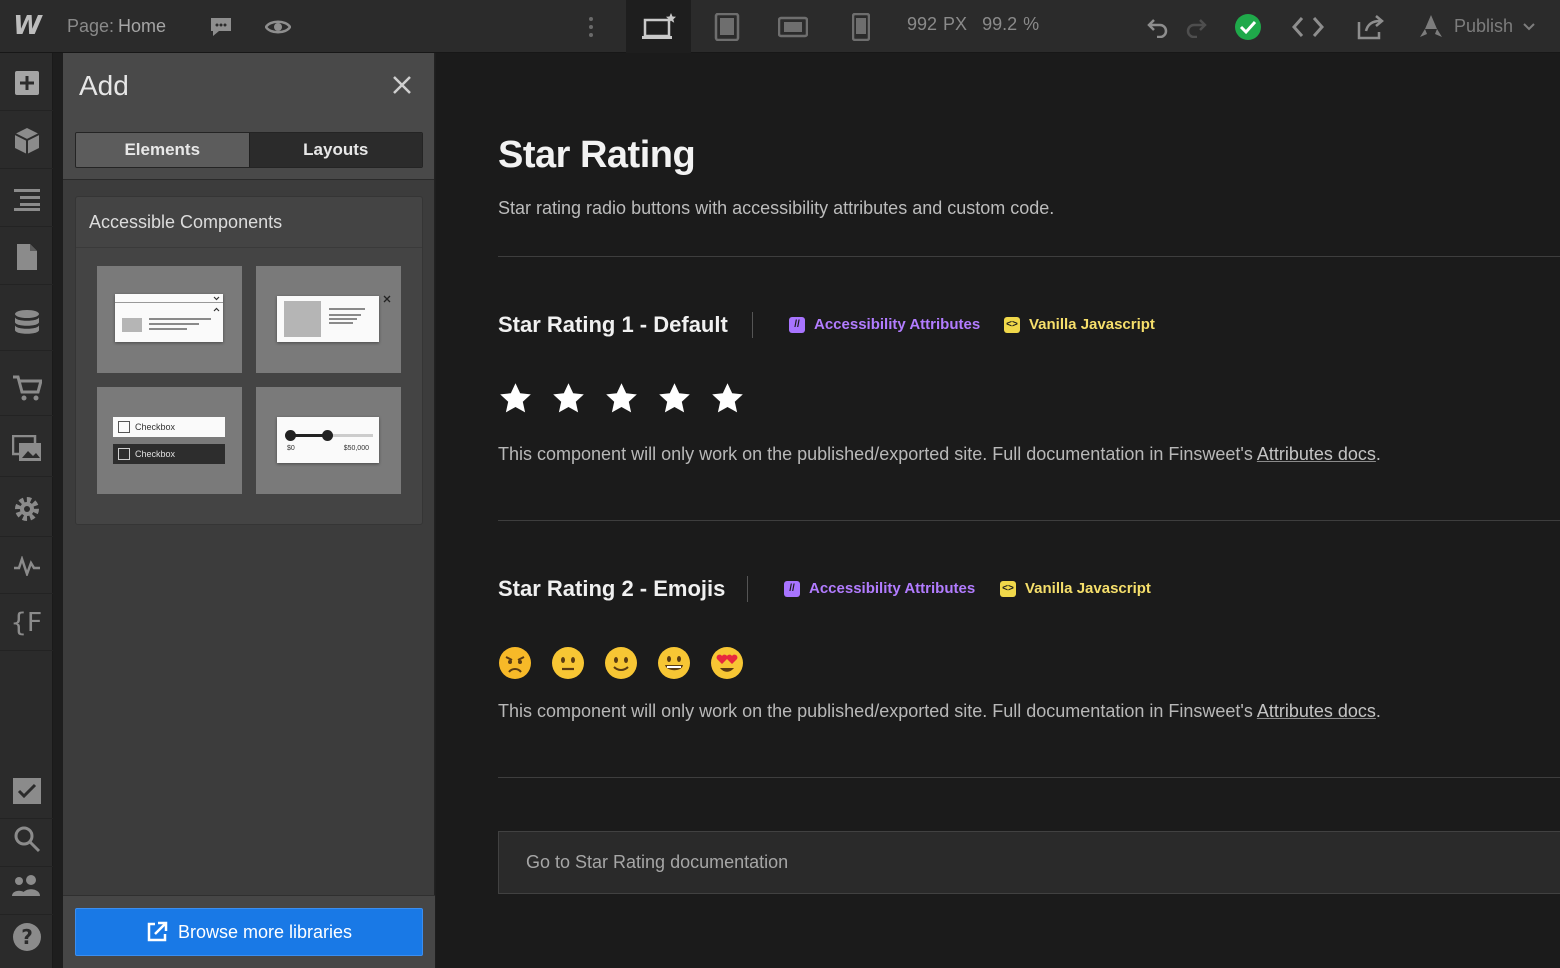  What do you see at coordinates (1000, 24) in the screenshot?
I see `zoom-value: 99.2` at bounding box center [1000, 24].